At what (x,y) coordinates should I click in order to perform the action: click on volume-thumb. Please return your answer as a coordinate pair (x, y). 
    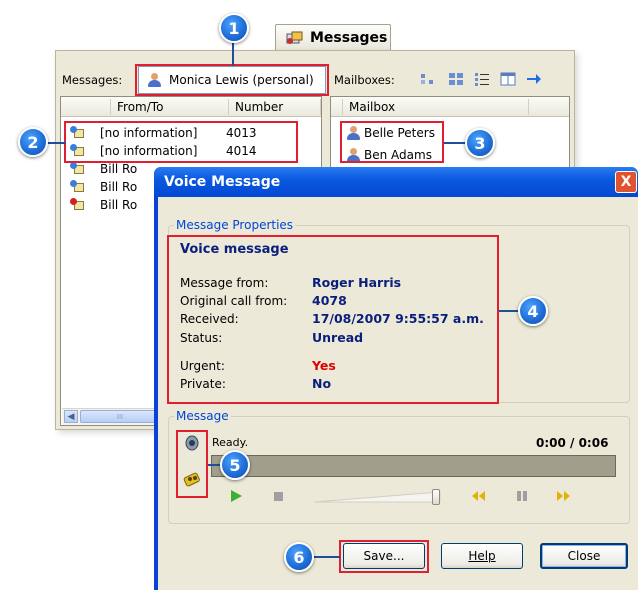
    Looking at the image, I should click on (436, 497).